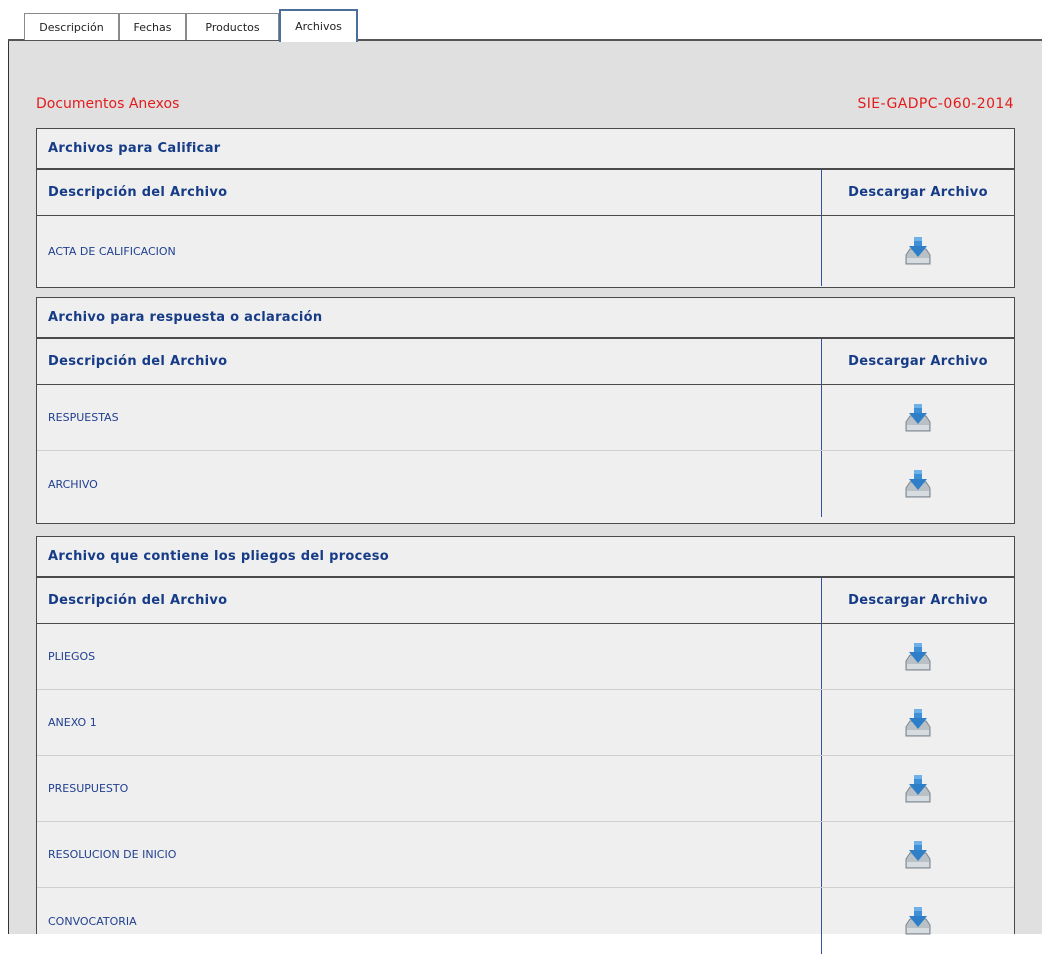  Describe the element at coordinates (318, 25) in the screenshot. I see `tab-archivos: Archivos` at that location.